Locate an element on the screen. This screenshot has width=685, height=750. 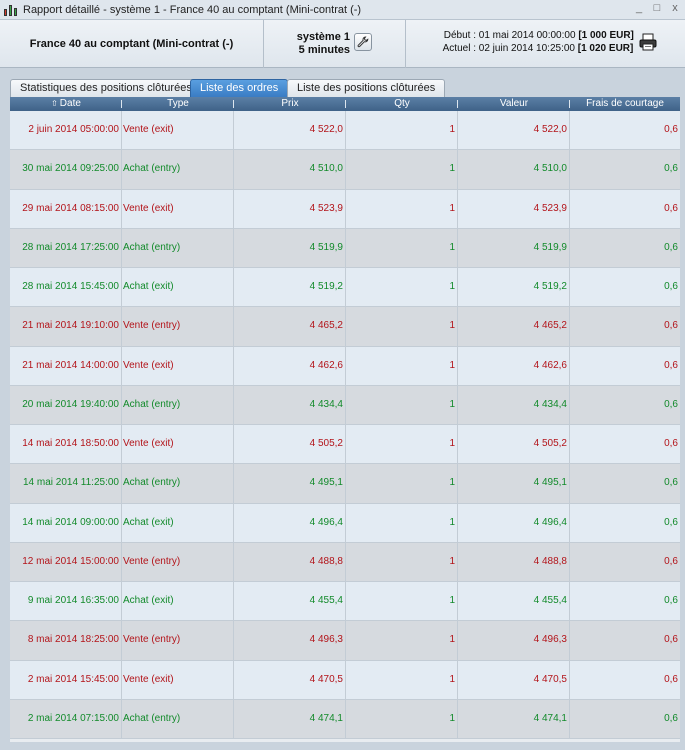
order-value: 4 496,3 is located at coordinates (514, 640).